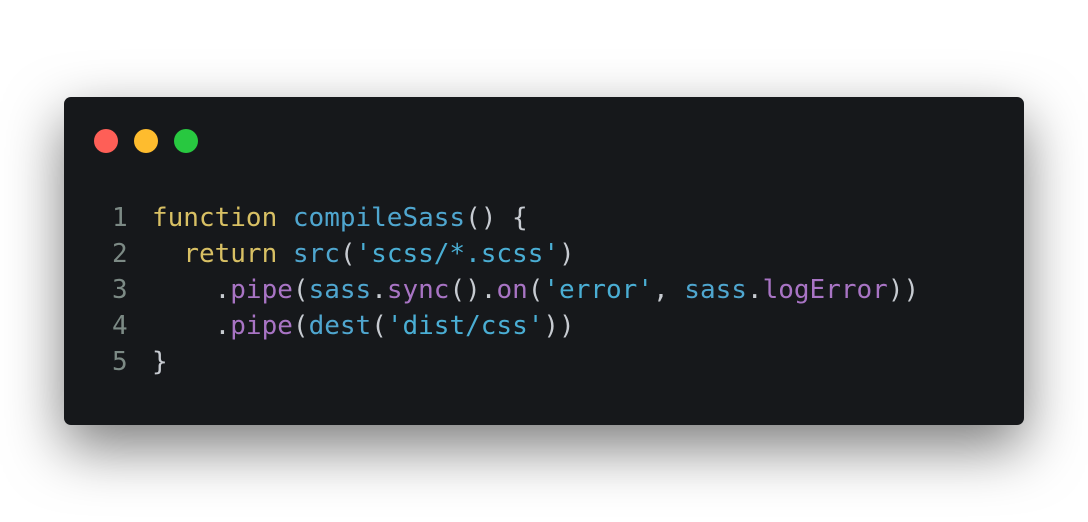  I want to click on code-line: 5}, so click(515, 362).